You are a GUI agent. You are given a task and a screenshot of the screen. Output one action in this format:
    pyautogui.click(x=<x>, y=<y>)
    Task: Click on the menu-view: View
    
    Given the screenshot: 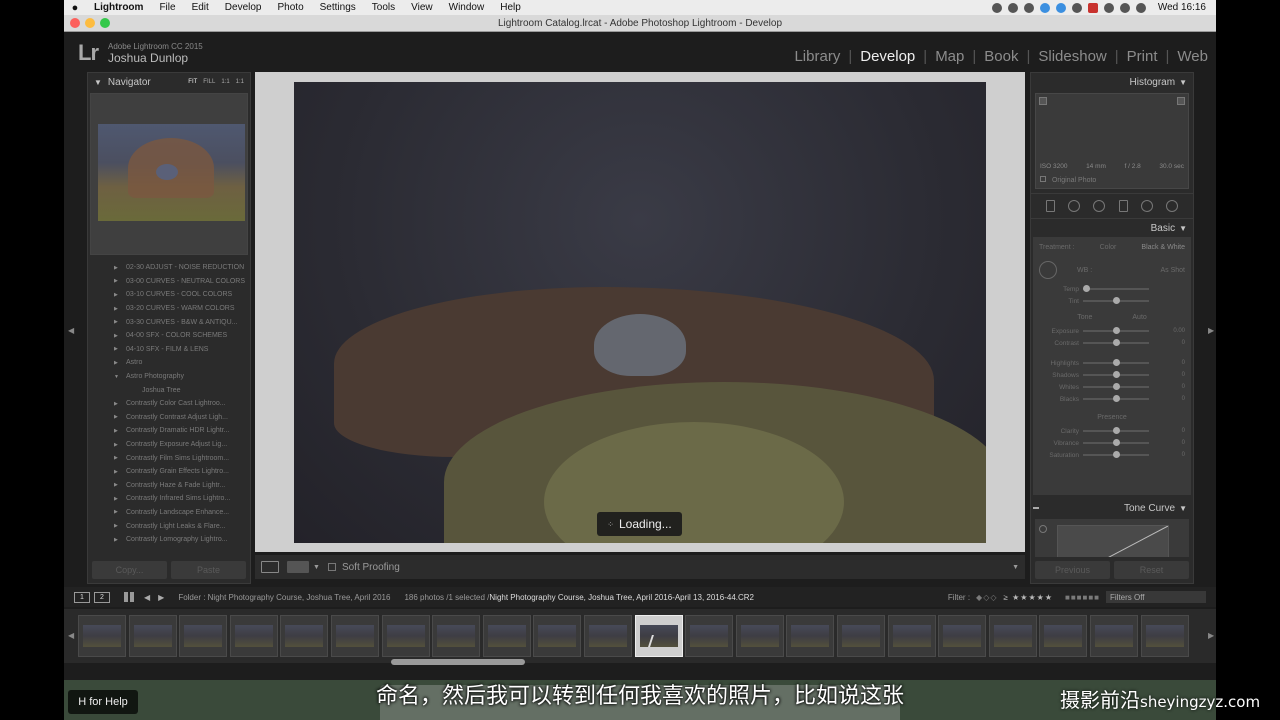 What is the action you would take?
    pyautogui.click(x=422, y=7)
    